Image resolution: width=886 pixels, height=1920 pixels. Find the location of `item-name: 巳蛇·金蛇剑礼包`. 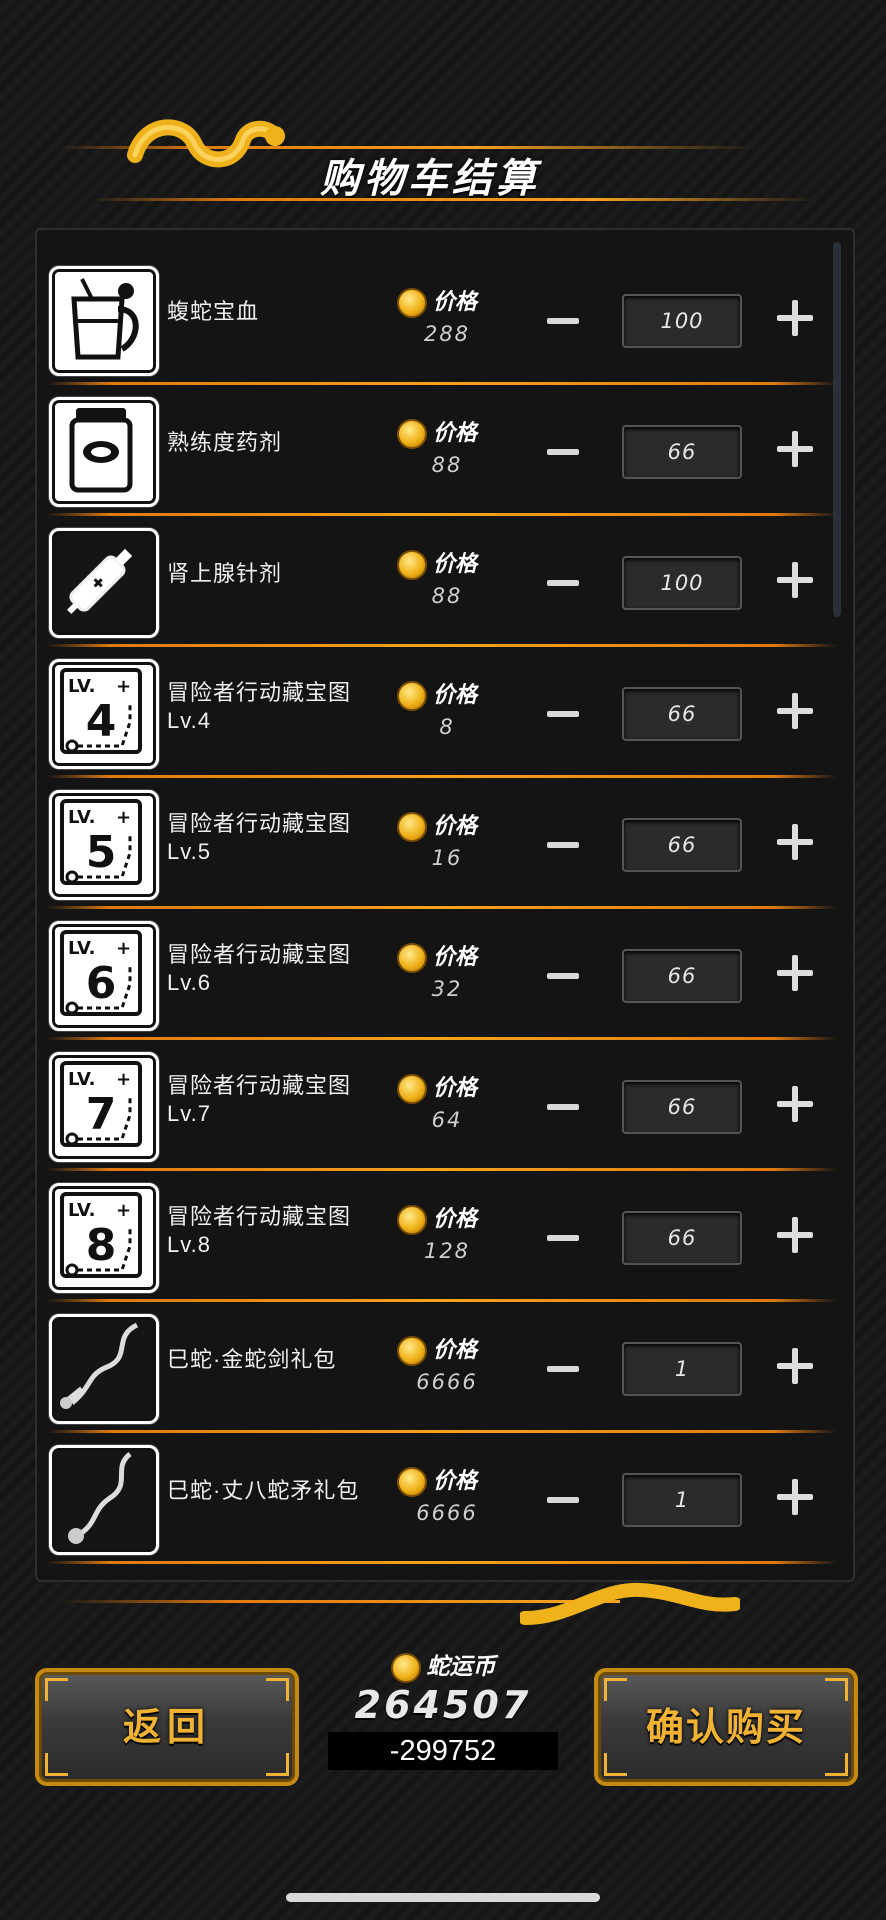

item-name: 巳蛇·金蛇剑礼包 is located at coordinates (251, 1360).